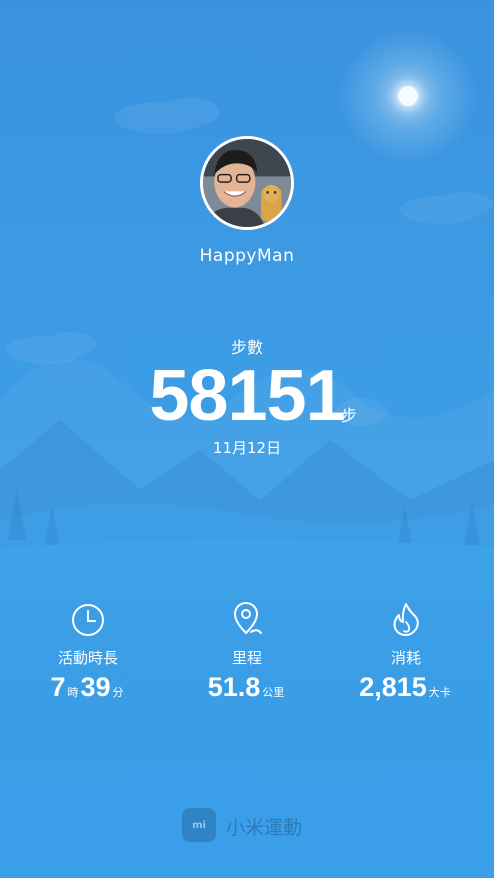  I want to click on brand-name: 小米運動, so click(264, 828).